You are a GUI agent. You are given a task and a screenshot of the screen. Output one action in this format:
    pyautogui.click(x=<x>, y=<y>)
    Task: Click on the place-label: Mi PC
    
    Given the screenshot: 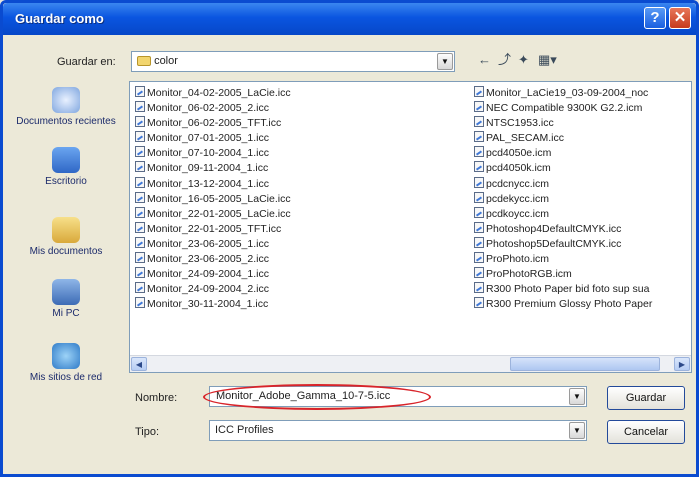 What is the action you would take?
    pyautogui.click(x=66, y=313)
    